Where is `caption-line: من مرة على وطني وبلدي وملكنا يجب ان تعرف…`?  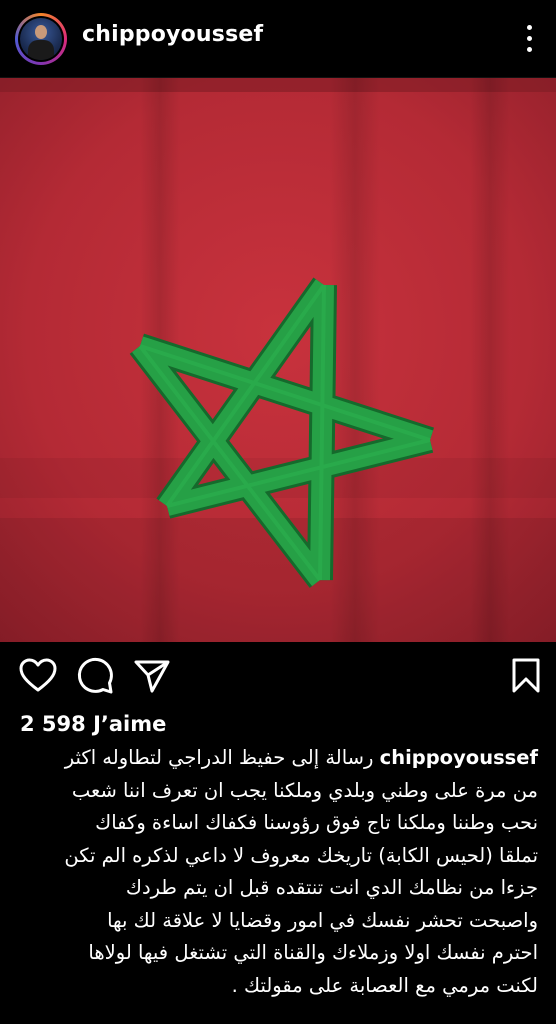 caption-line: من مرة على وطني وبلدي وملكنا يجب ان تعرف… is located at coordinates (304, 790).